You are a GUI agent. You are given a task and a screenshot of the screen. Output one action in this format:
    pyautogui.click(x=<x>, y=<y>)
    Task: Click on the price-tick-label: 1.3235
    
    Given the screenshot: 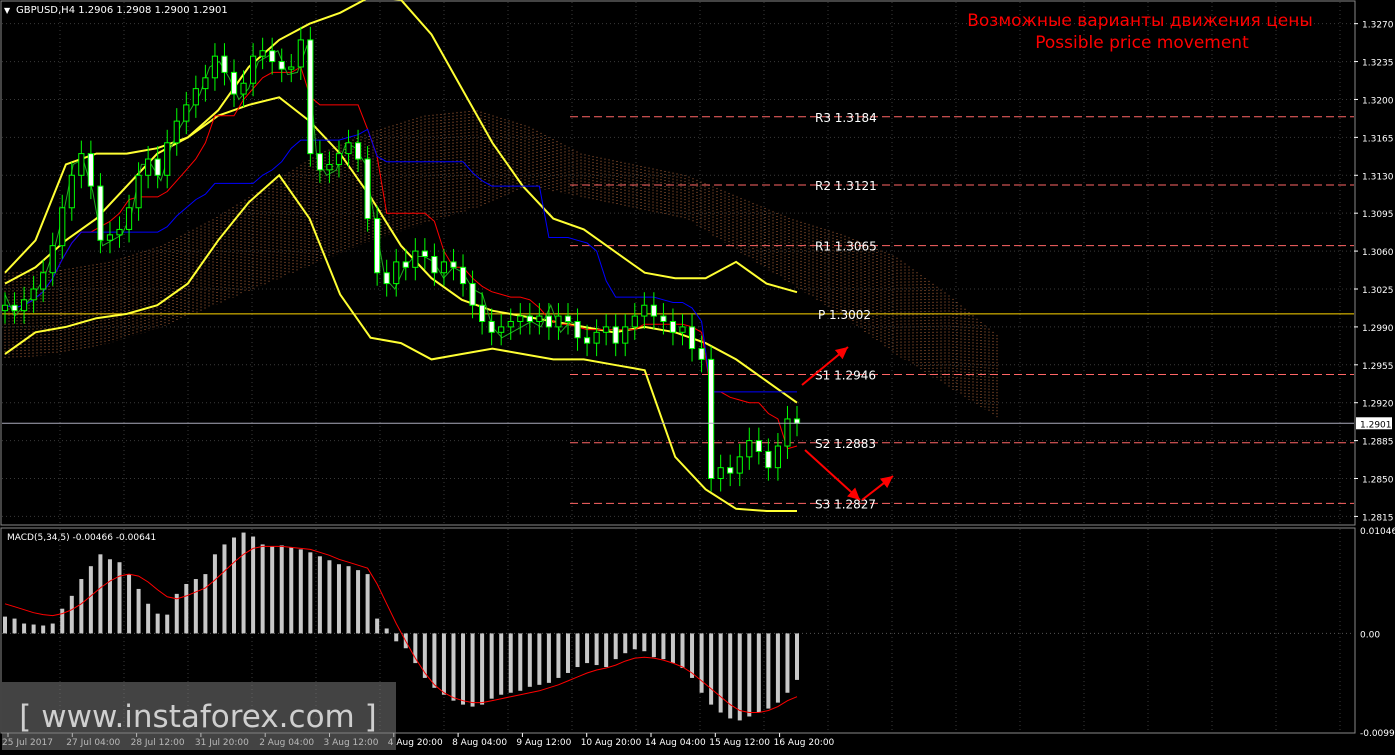 What is the action you would take?
    pyautogui.click(x=1378, y=64)
    